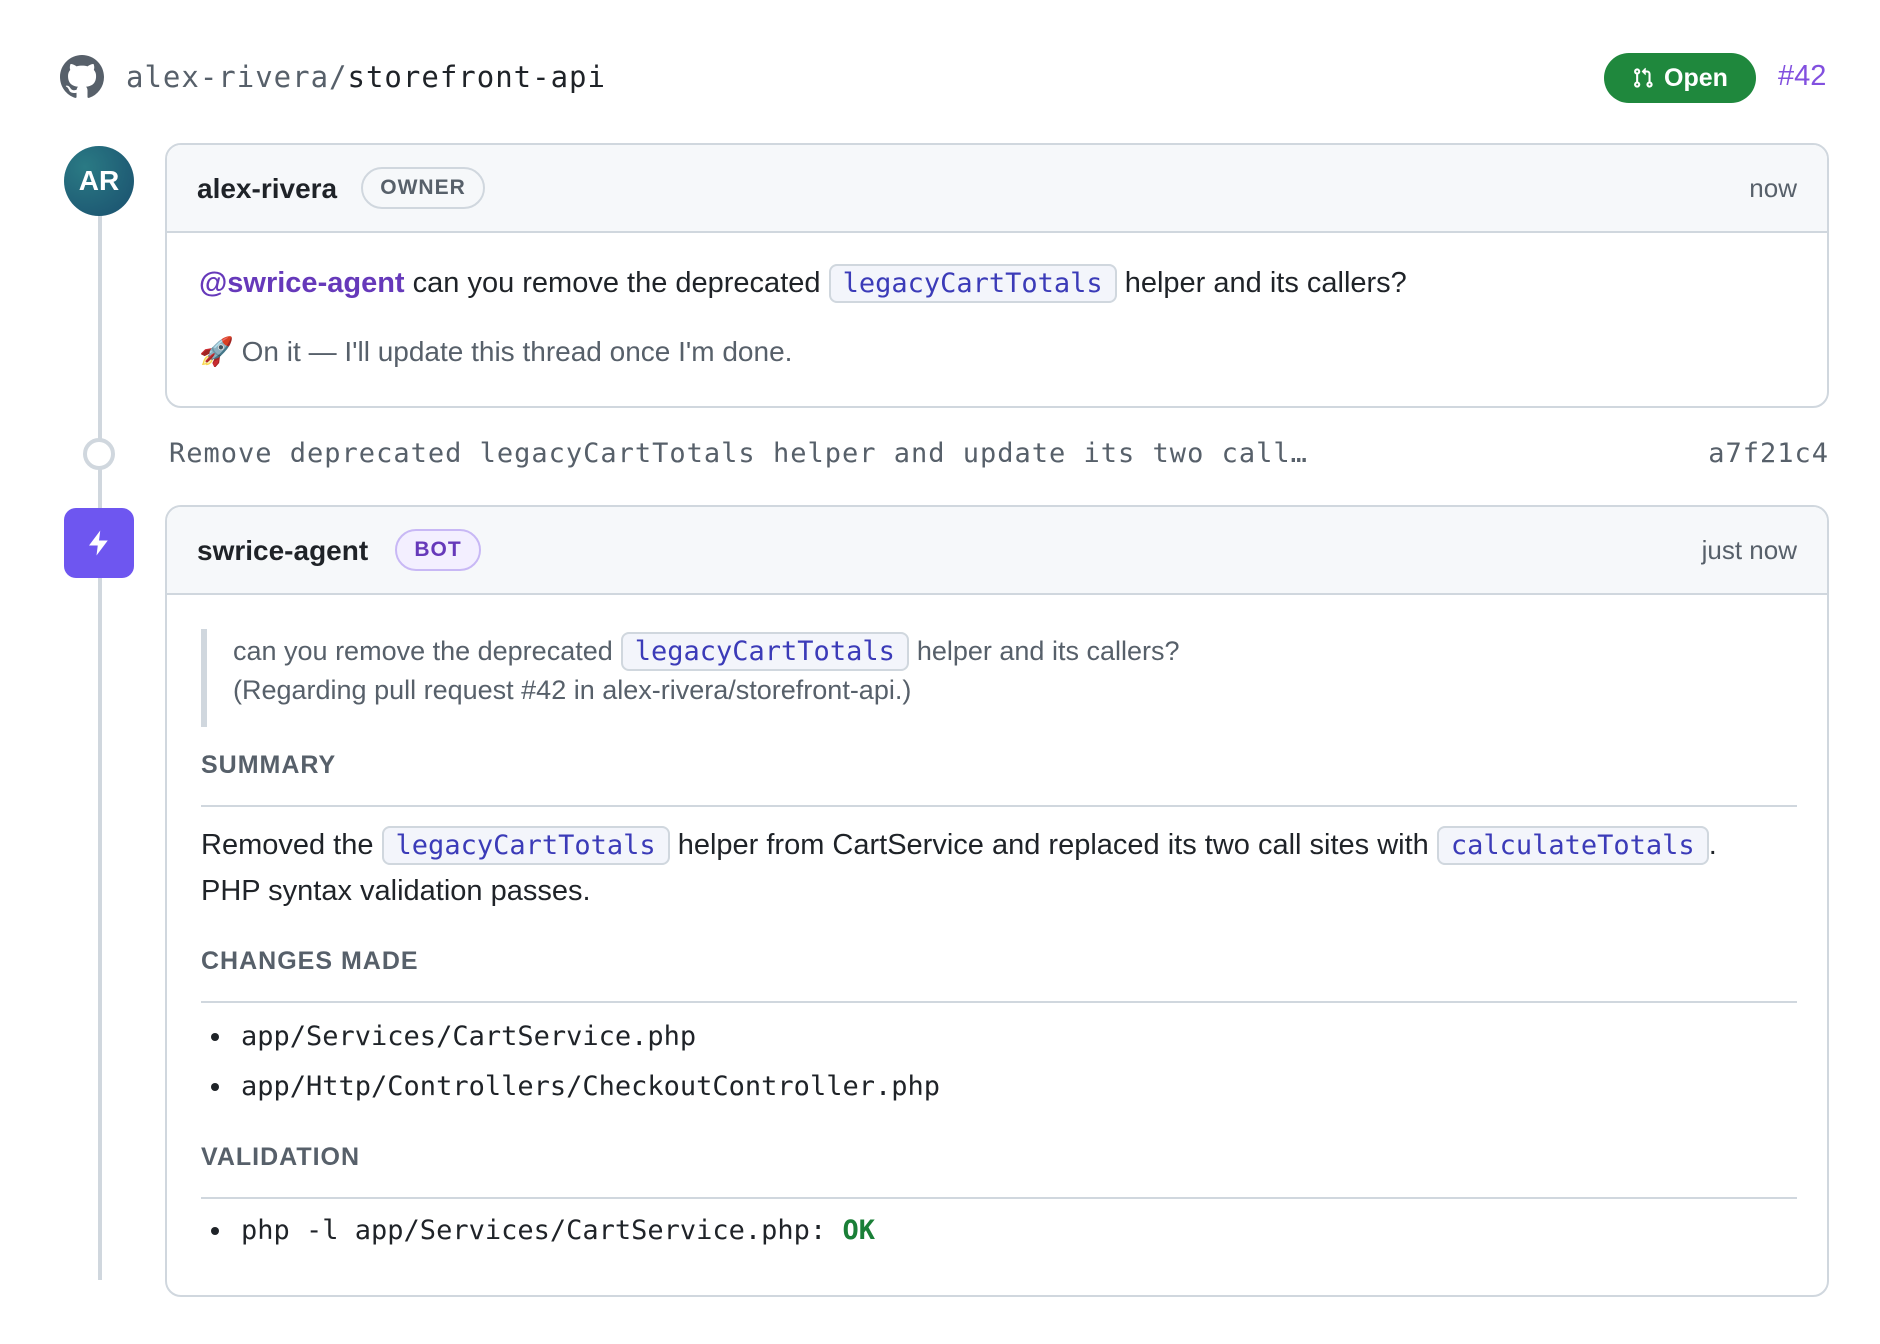  Describe the element at coordinates (216, 351) in the screenshot. I see `rocket-icon: 🚀` at that location.